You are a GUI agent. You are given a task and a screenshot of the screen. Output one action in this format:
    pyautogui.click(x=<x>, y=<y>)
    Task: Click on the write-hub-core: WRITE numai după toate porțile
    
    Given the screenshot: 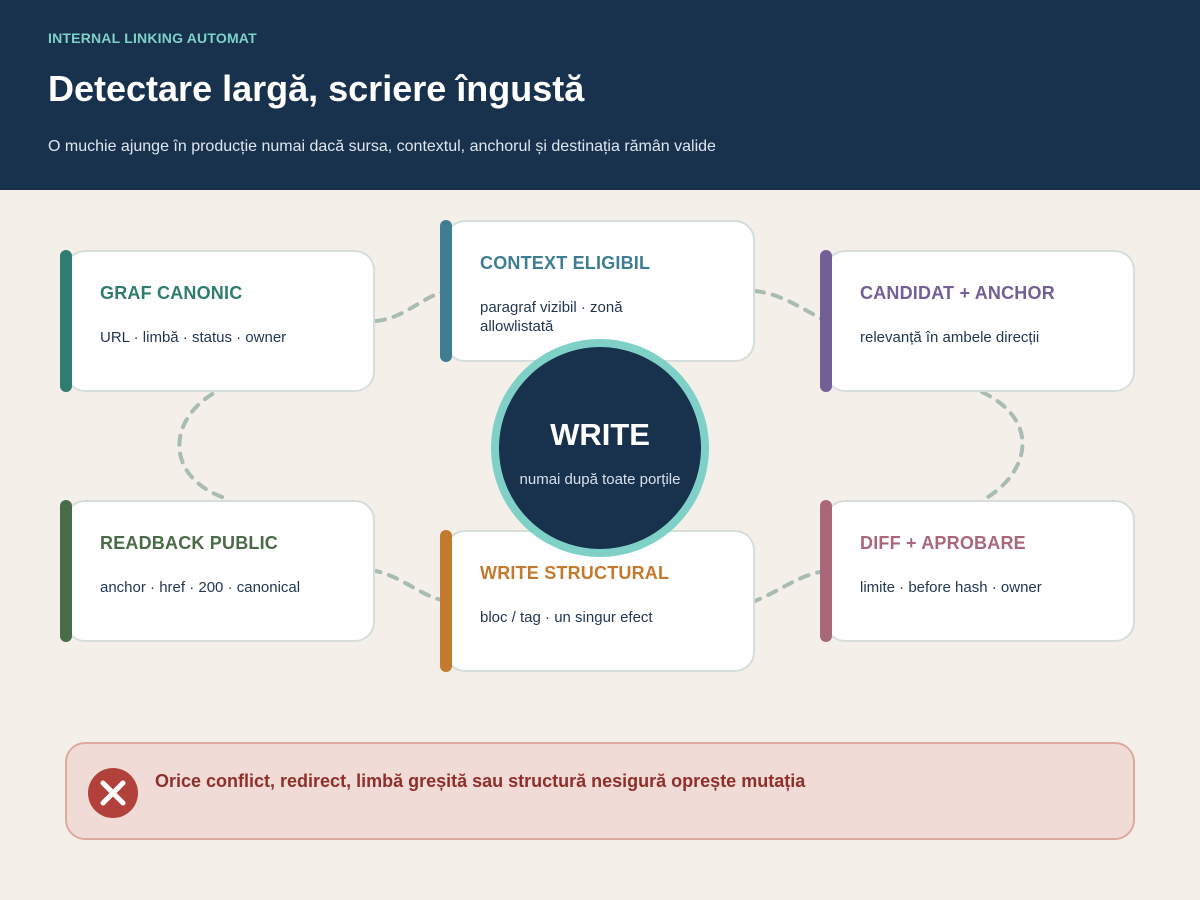 What is the action you would take?
    pyautogui.click(x=600, y=448)
    